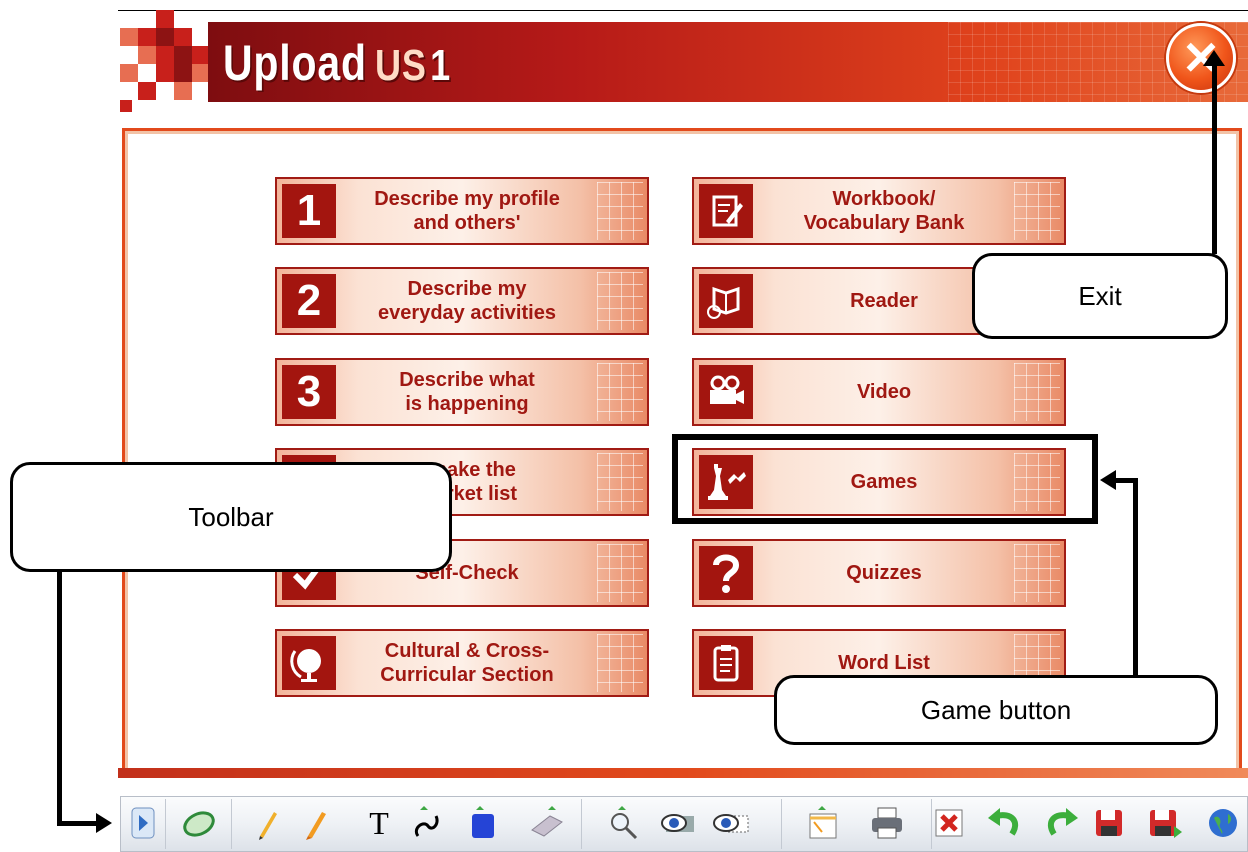 The width and height of the screenshot is (1248, 852). Describe the element at coordinates (884, 392) in the screenshot. I see `video-label: Video` at that location.